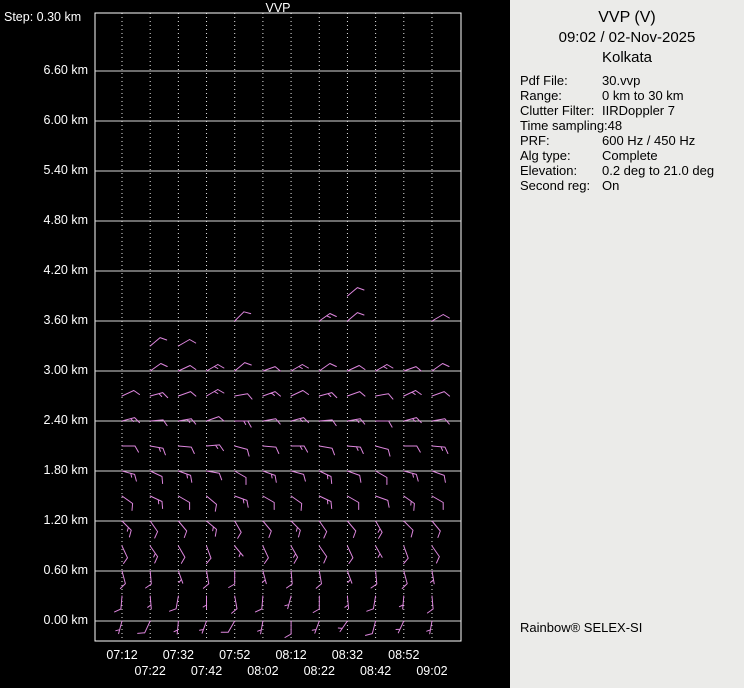  Describe the element at coordinates (555, 185) in the screenshot. I see `info-label: Second reg:` at that location.